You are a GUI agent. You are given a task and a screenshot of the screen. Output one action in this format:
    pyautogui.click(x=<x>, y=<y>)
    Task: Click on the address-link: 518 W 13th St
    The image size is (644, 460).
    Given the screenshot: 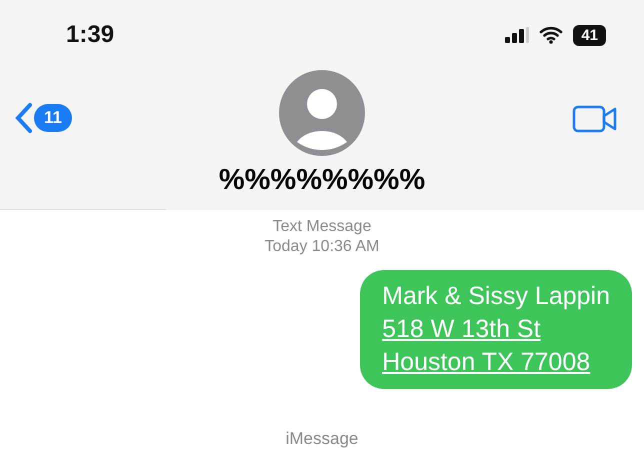 What is the action you would take?
    pyautogui.click(x=496, y=329)
    